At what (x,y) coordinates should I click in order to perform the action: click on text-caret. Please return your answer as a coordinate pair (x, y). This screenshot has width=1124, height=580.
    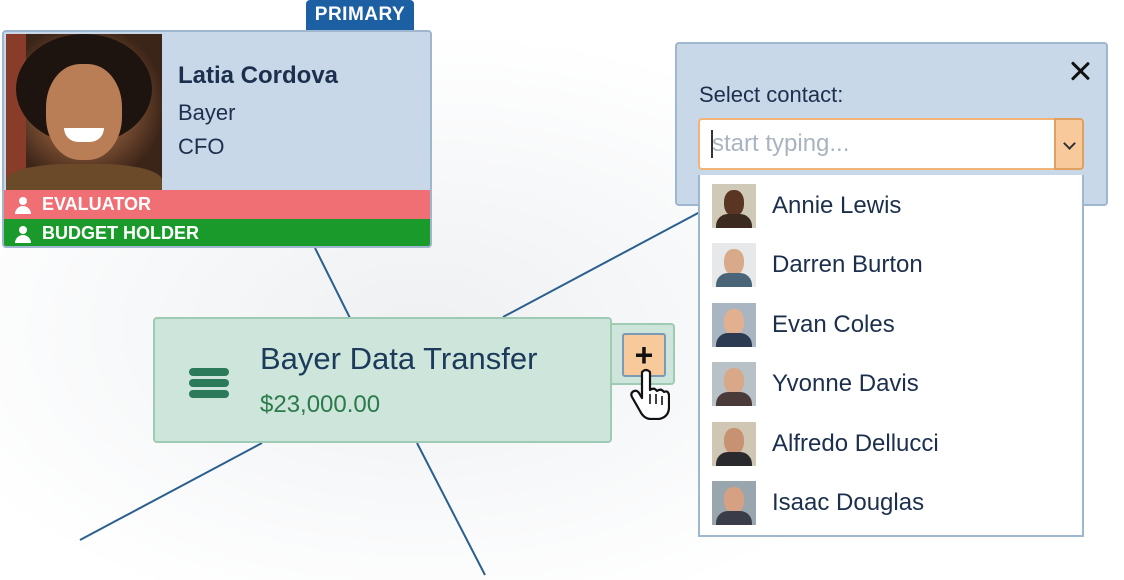
    Looking at the image, I should click on (712, 144).